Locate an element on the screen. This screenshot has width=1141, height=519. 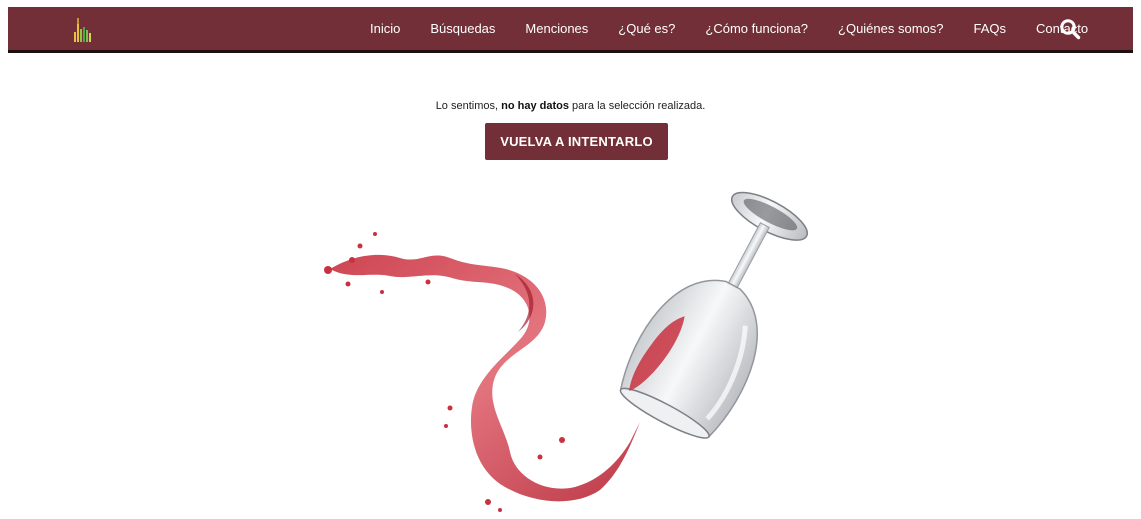
message-suffix: para la selección realizada. is located at coordinates (637, 106).